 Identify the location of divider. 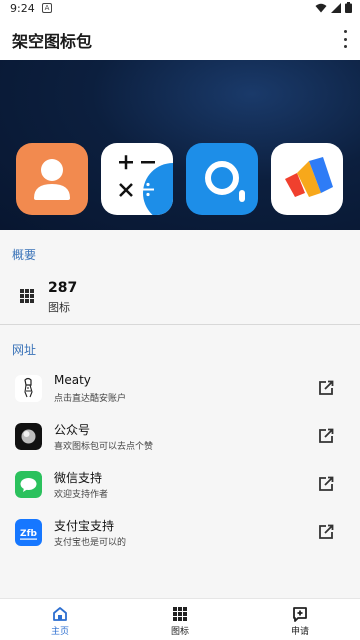
(180, 324).